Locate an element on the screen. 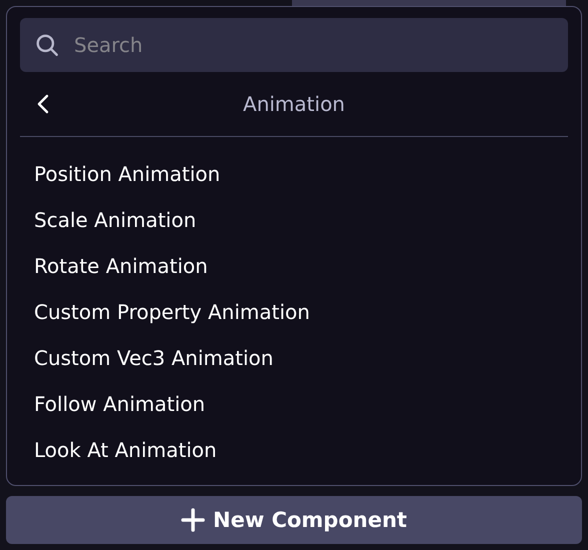  plus-icon is located at coordinates (193, 520).